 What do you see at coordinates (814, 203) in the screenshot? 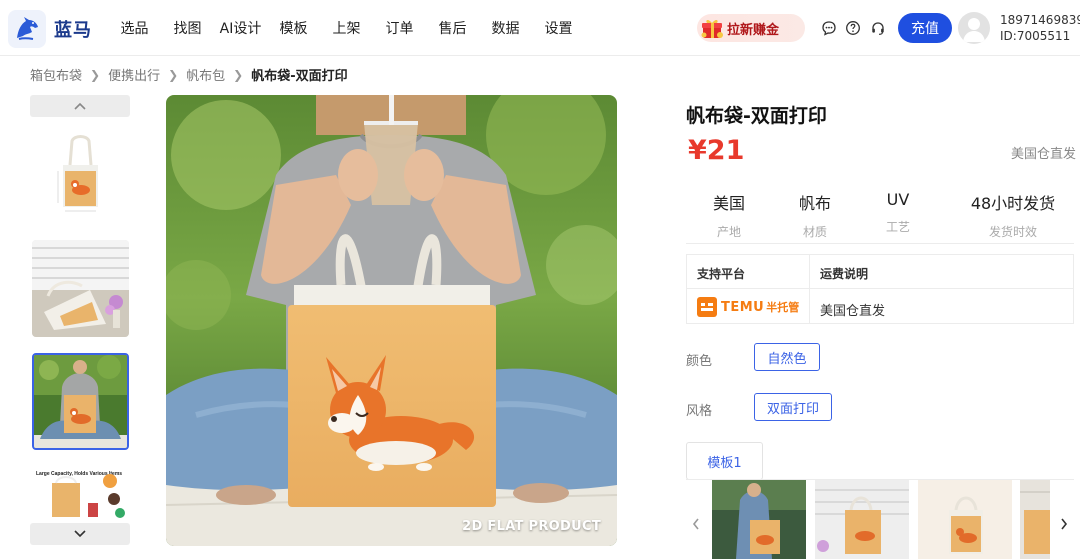
I see `attribute-value: 帆布` at bounding box center [814, 203].